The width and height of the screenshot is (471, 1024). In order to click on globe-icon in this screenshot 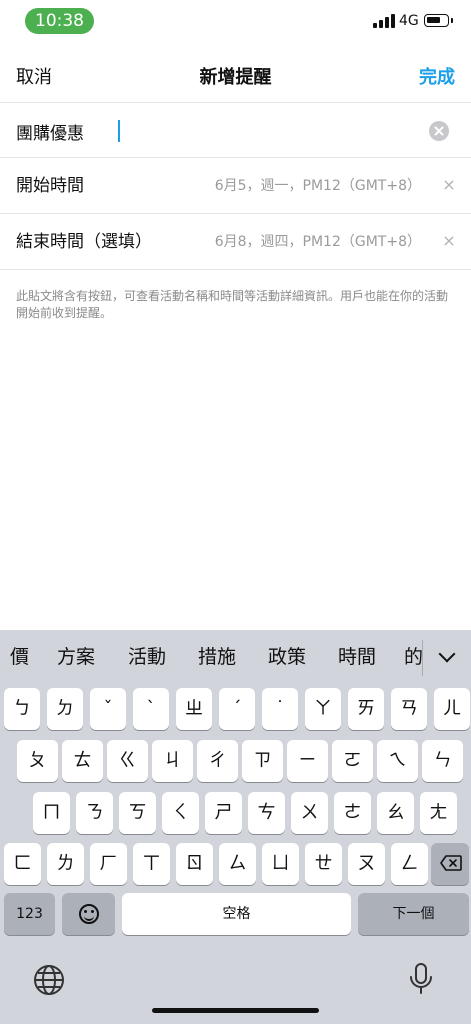, I will do `click(49, 980)`.